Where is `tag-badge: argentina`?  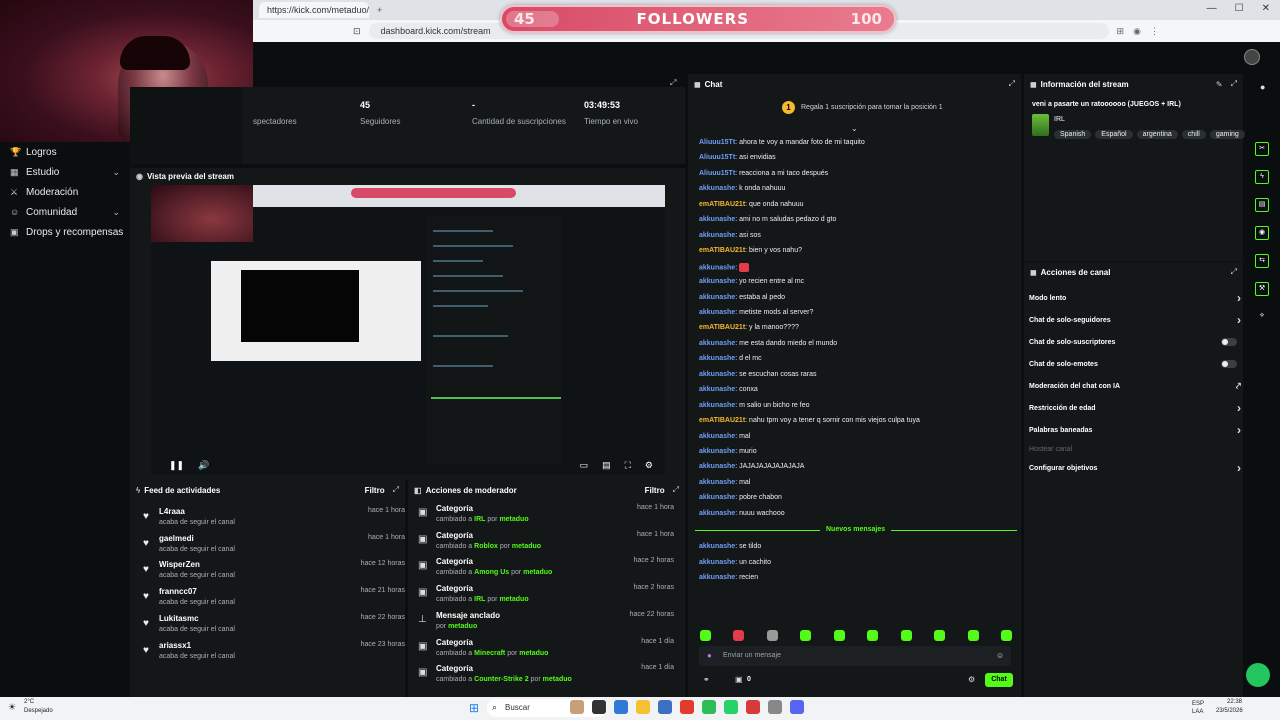 tag-badge: argentina is located at coordinates (1157, 134).